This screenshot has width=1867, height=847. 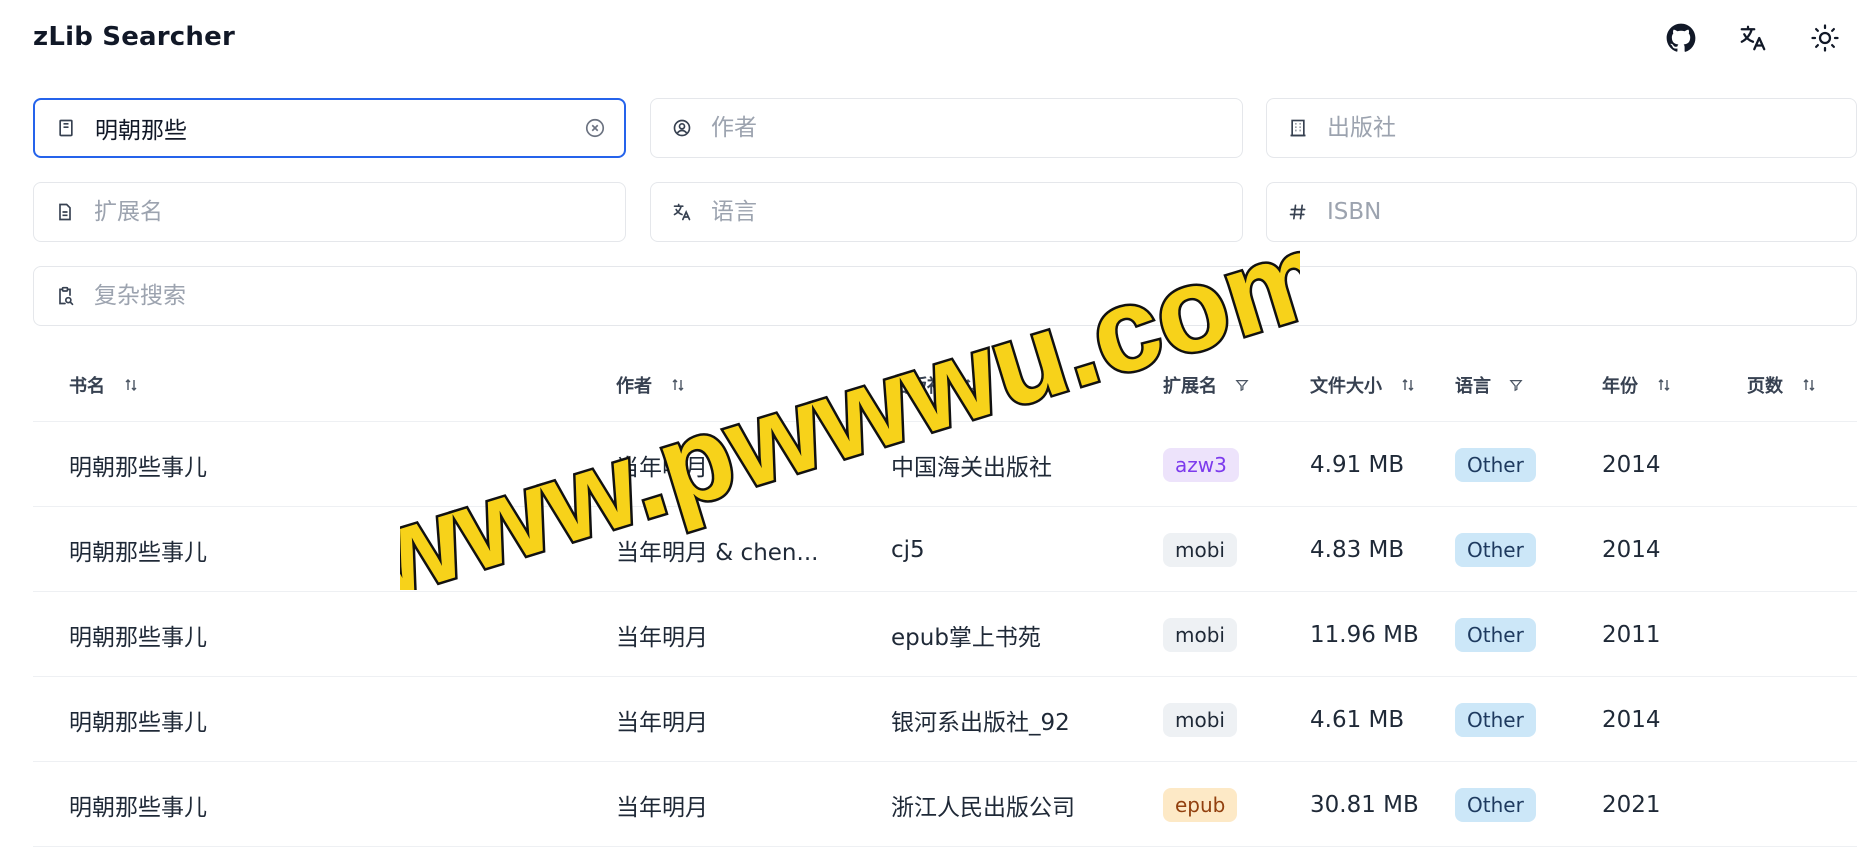 What do you see at coordinates (334, 212) in the screenshot?
I see `extension-input` at bounding box center [334, 212].